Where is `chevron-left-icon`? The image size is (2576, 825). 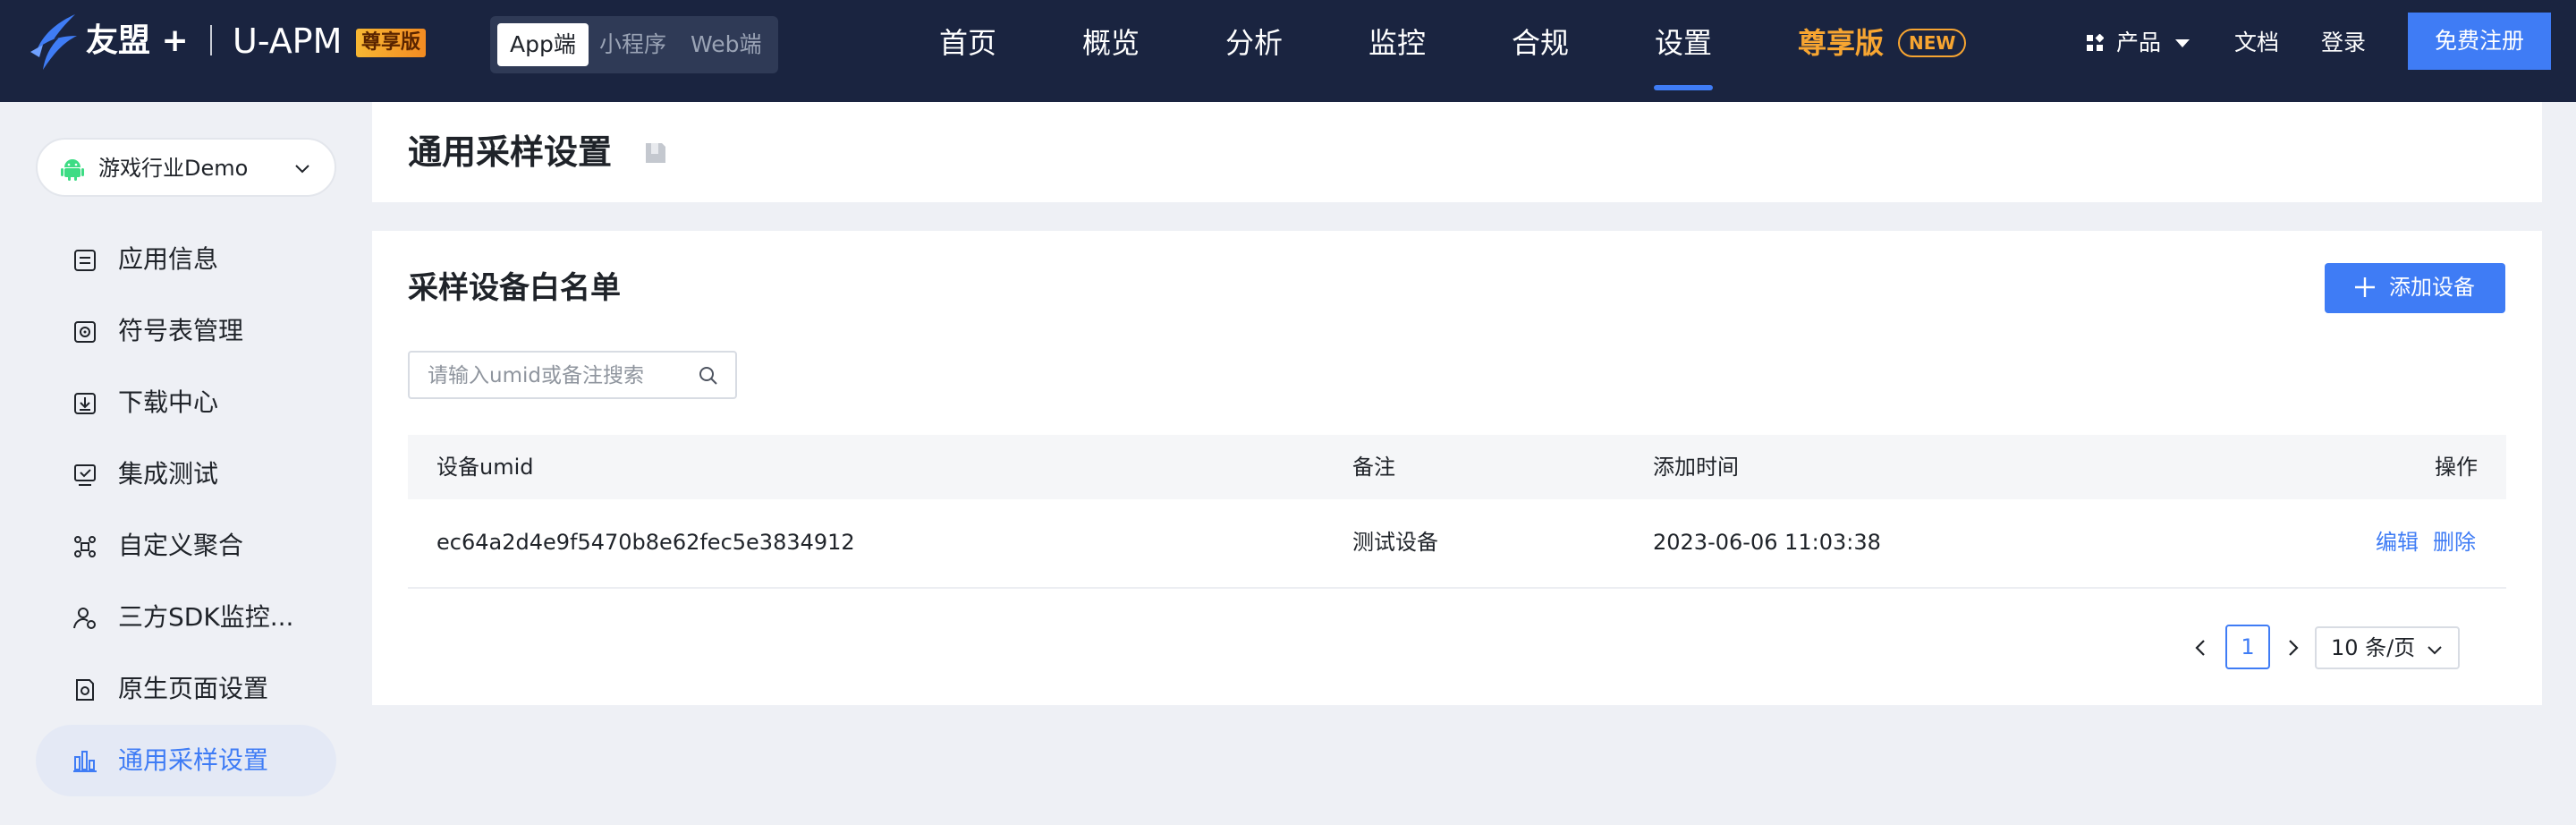
chevron-left-icon is located at coordinates (2200, 648).